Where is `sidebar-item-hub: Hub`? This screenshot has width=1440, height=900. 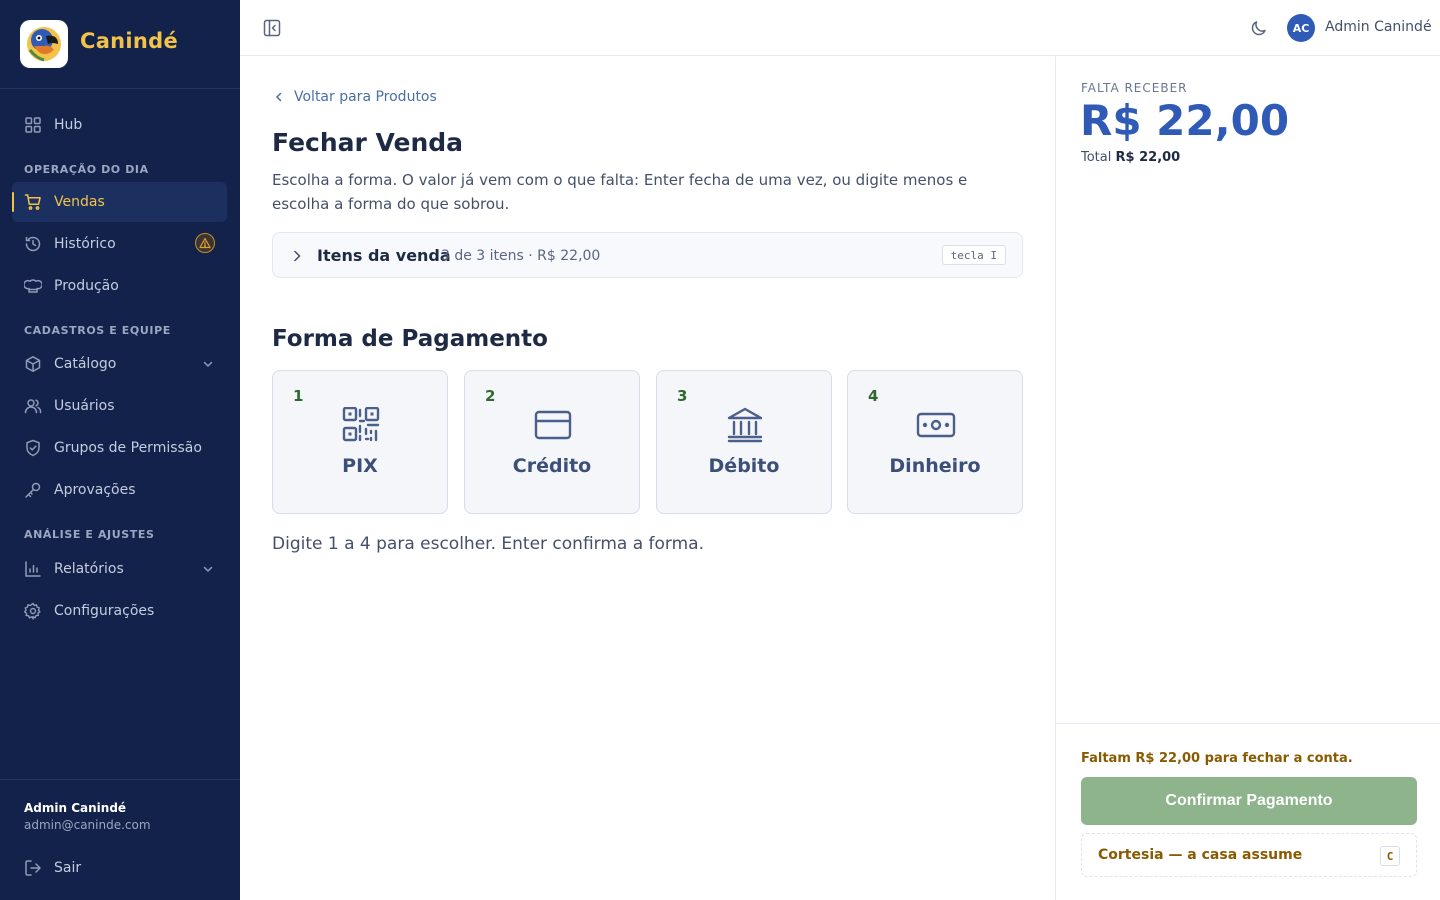
sidebar-item-hub: Hub is located at coordinates (119, 125).